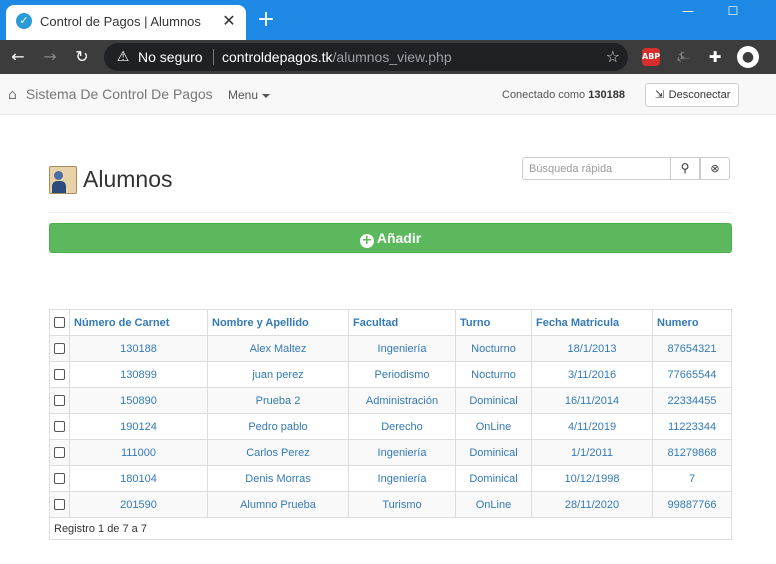 This screenshot has height=564, width=776. I want to click on adblock-extension-icon: ABP, so click(651, 57).